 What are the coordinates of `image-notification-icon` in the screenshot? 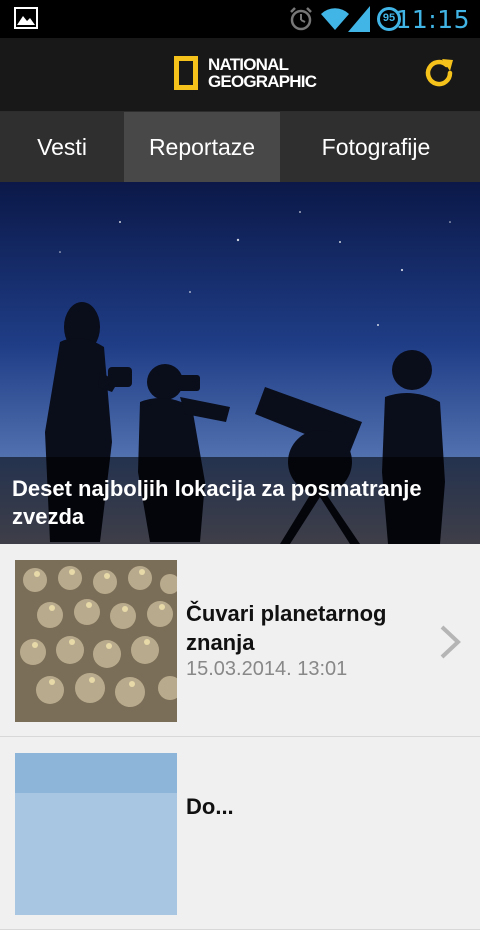 It's located at (26, 18).